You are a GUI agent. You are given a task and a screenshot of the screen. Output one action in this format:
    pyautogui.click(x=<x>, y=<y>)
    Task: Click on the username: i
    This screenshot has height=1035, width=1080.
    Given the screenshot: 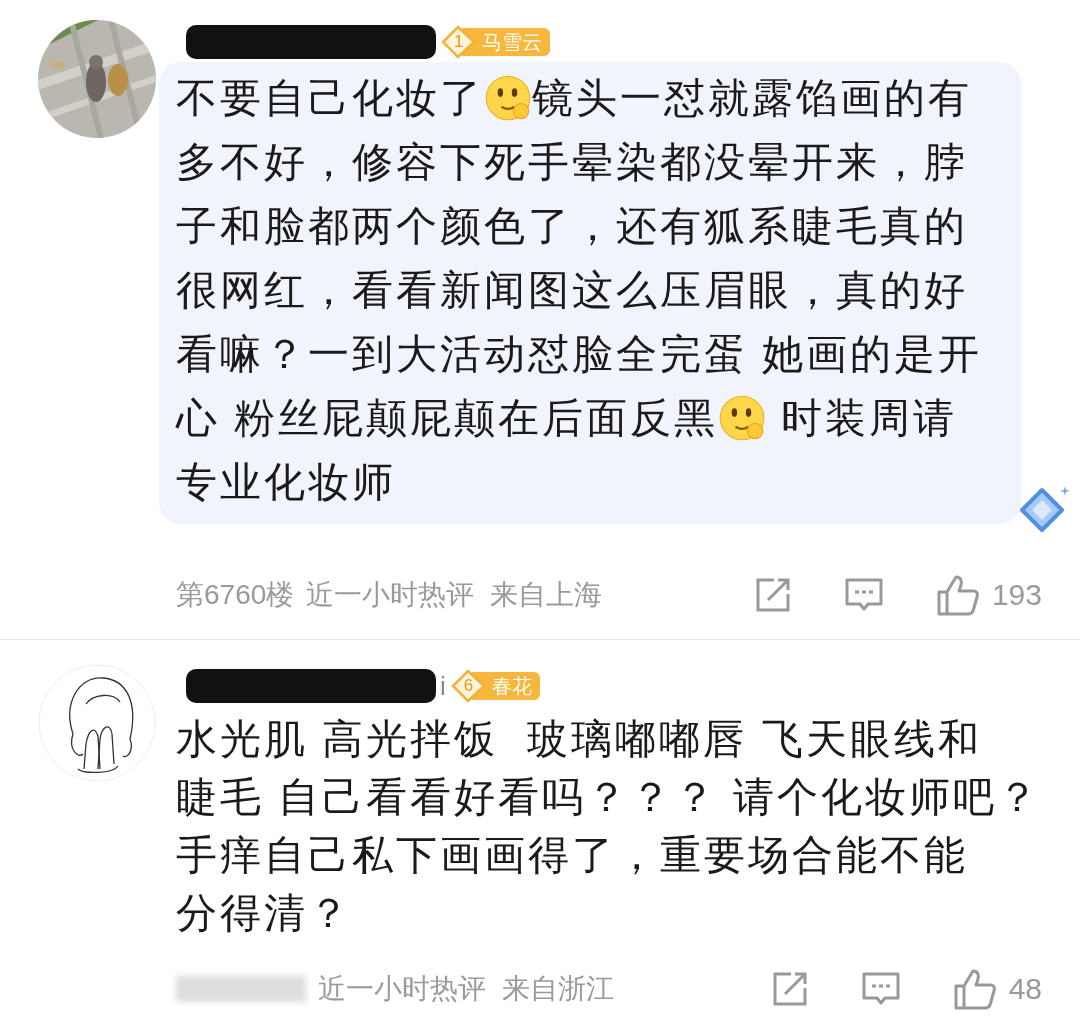 What is the action you would take?
    pyautogui.click(x=443, y=686)
    